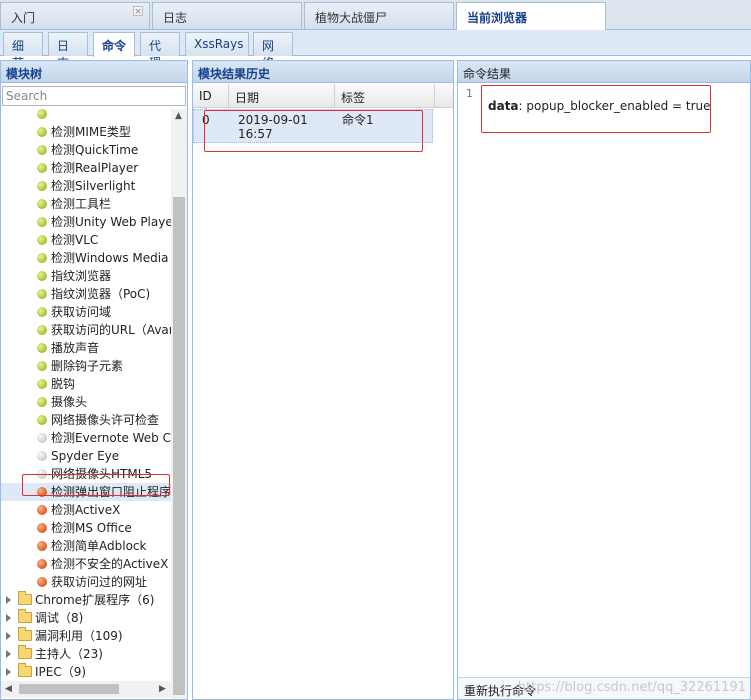 The height and width of the screenshot is (700, 751). What do you see at coordinates (101, 294) in the screenshot?
I see `tree-module-label: 指纹浏览器（PoC)` at bounding box center [101, 294].